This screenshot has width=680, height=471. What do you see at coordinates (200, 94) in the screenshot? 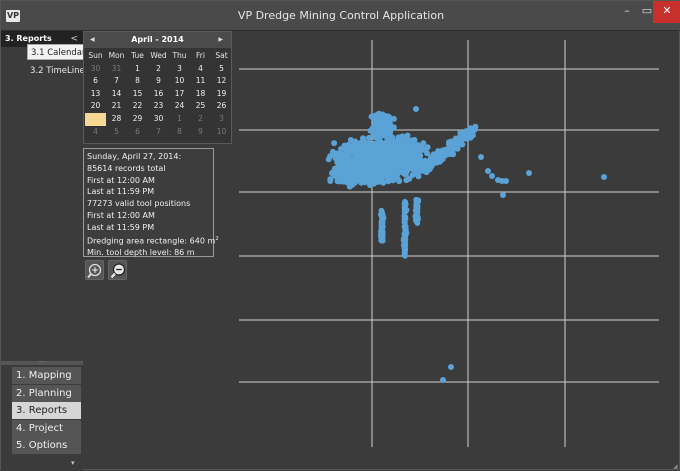
I see `calendar-day: 18` at bounding box center [200, 94].